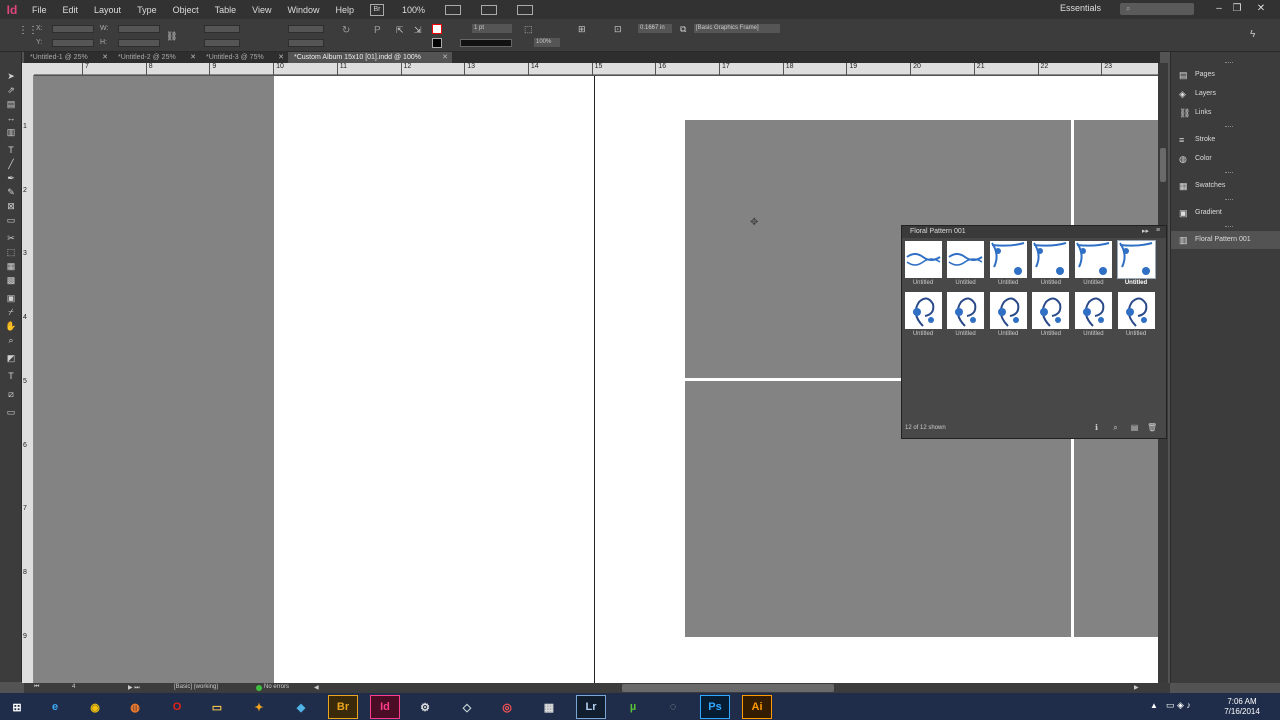 The height and width of the screenshot is (720, 1280). What do you see at coordinates (226, 10) in the screenshot?
I see `menu-table: Table` at bounding box center [226, 10].